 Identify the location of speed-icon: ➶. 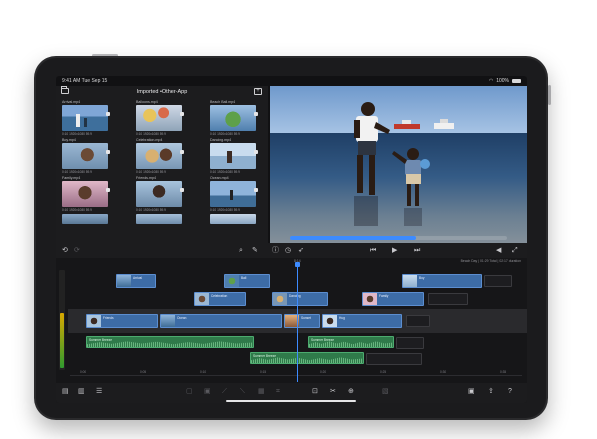
(301, 250).